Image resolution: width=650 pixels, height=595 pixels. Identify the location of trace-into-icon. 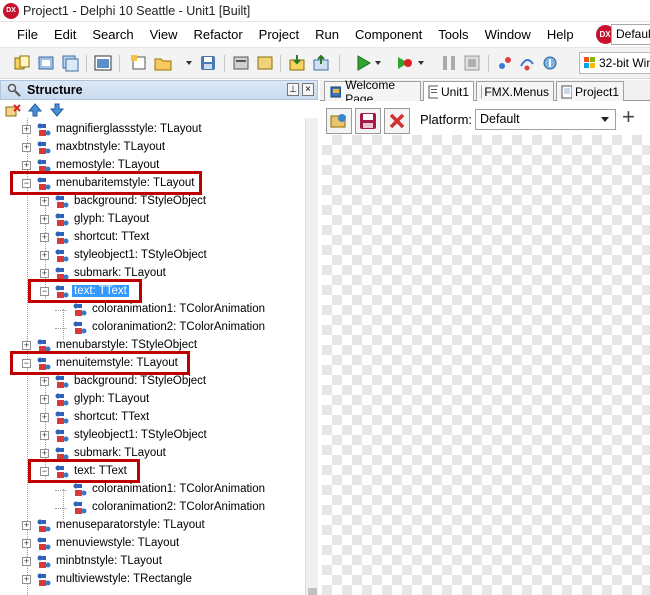
(505, 63).